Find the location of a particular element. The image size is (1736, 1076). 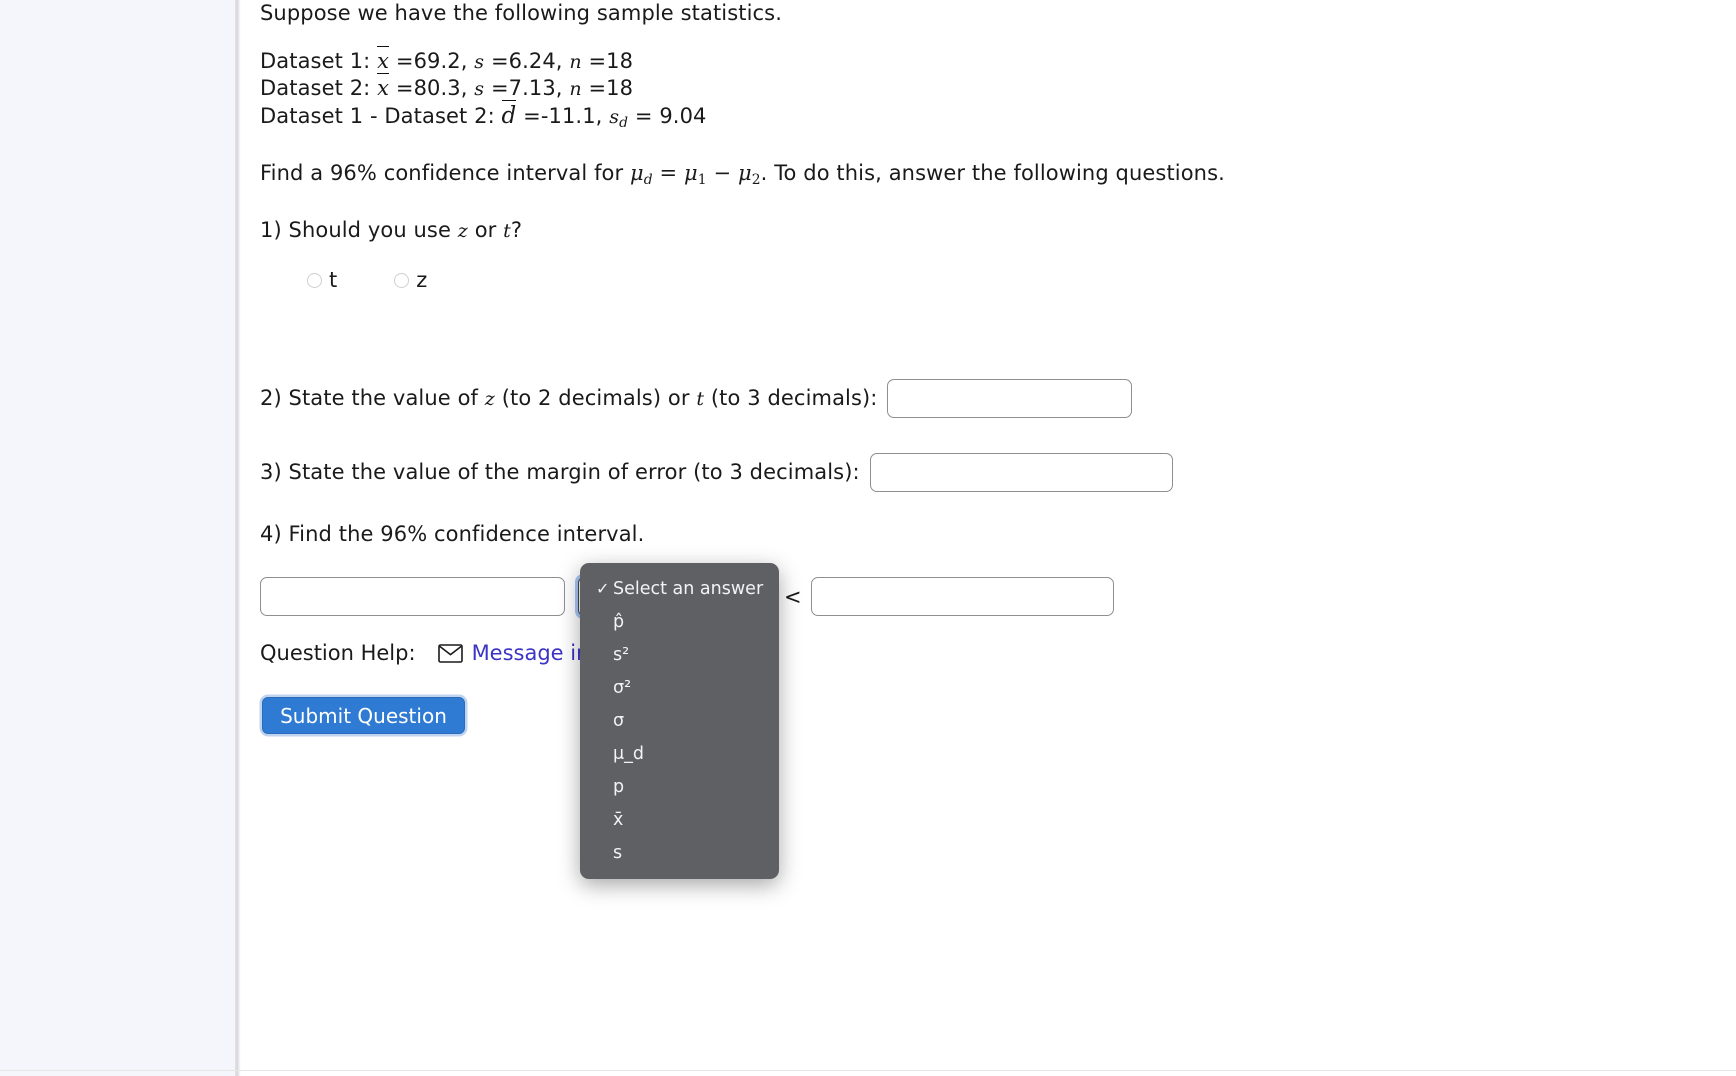

dataset-2-line: Dataset 2: x =80.3, s =7.13, n =18 is located at coordinates (483, 87).